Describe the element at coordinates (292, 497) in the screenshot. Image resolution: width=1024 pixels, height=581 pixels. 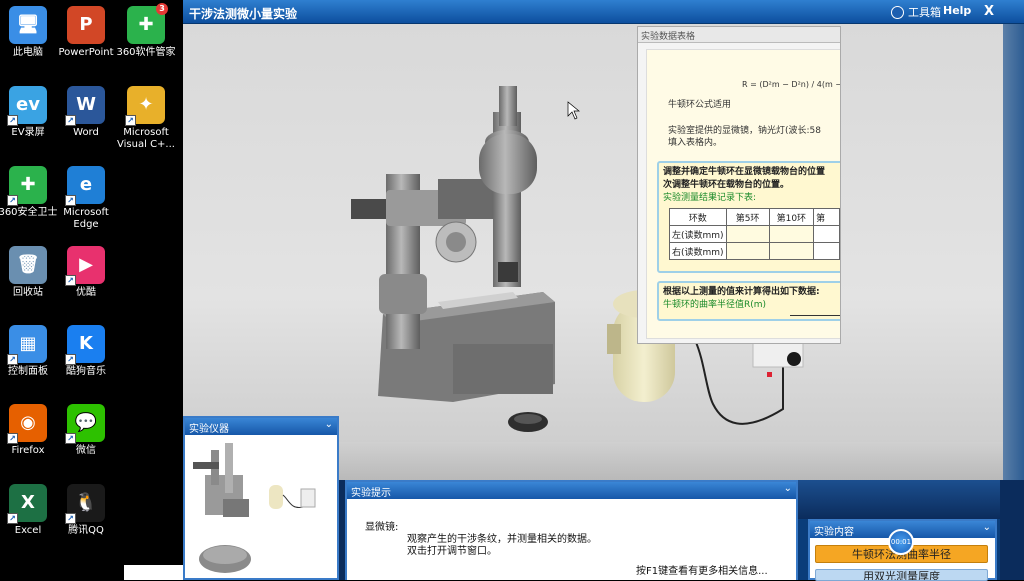
I see `lamp-thumbnail` at that location.